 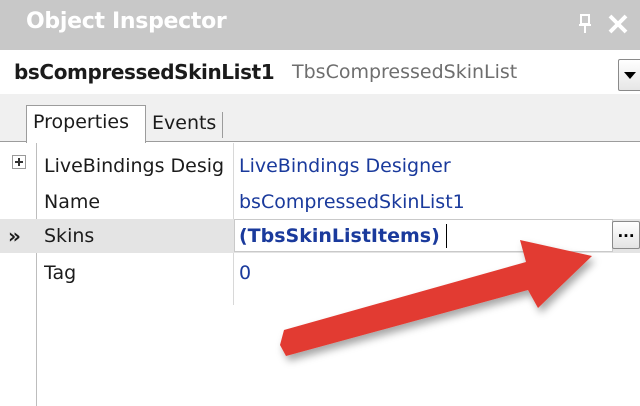 I want to click on tab-properties: Properties, so click(x=86, y=124).